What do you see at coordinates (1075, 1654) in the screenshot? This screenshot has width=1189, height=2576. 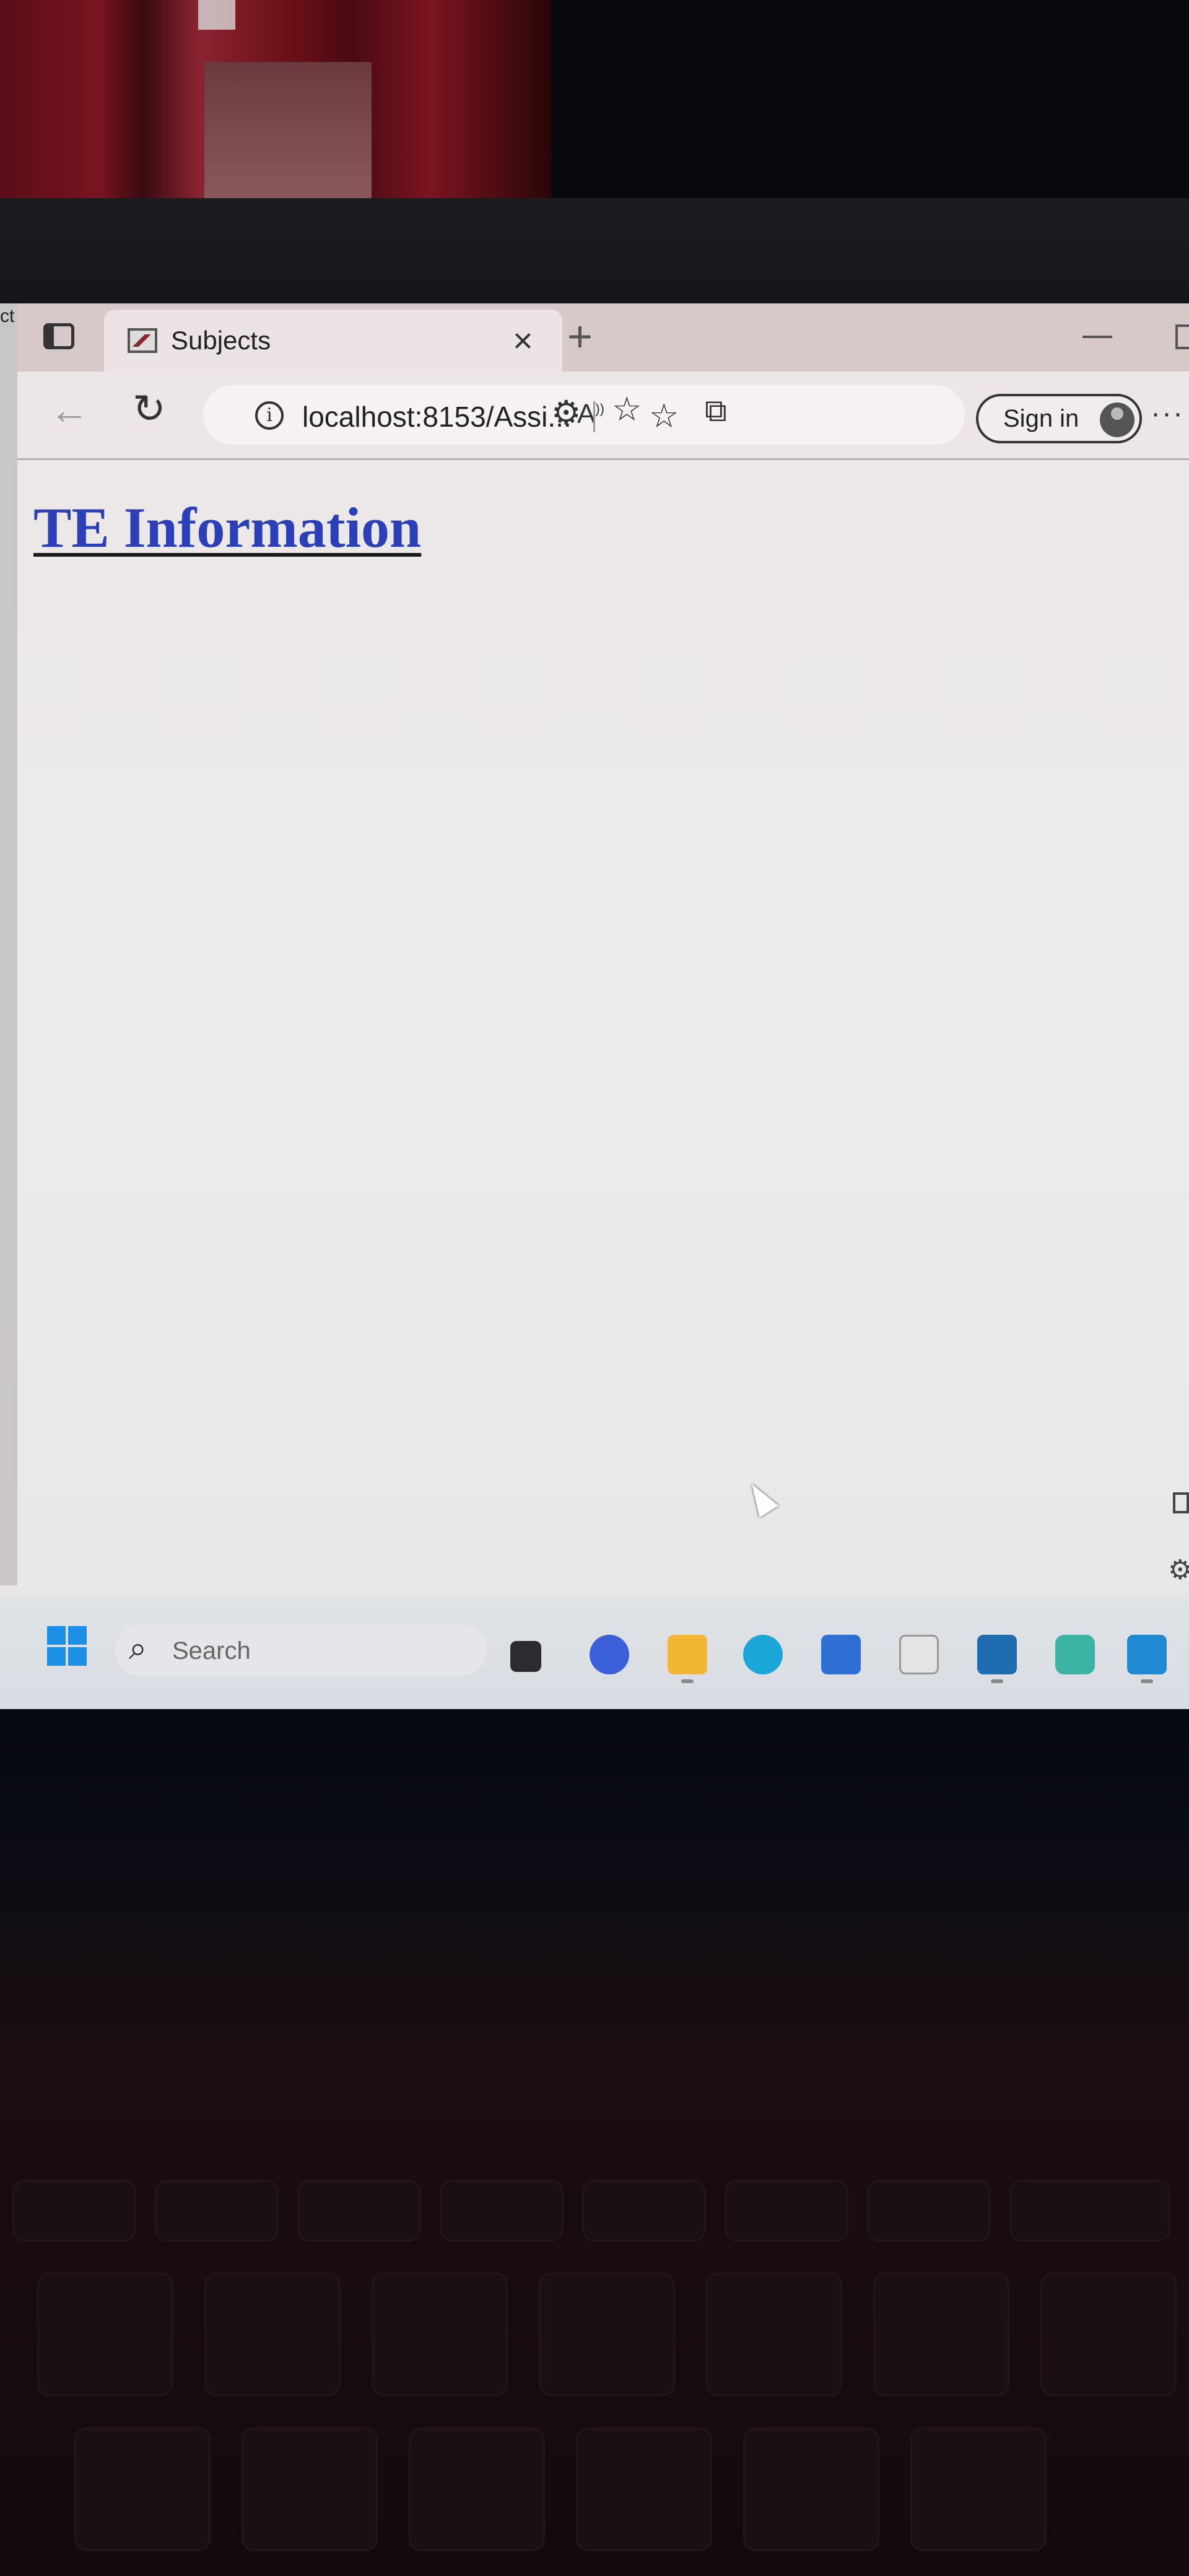 I see `hexagon-app-icon` at bounding box center [1075, 1654].